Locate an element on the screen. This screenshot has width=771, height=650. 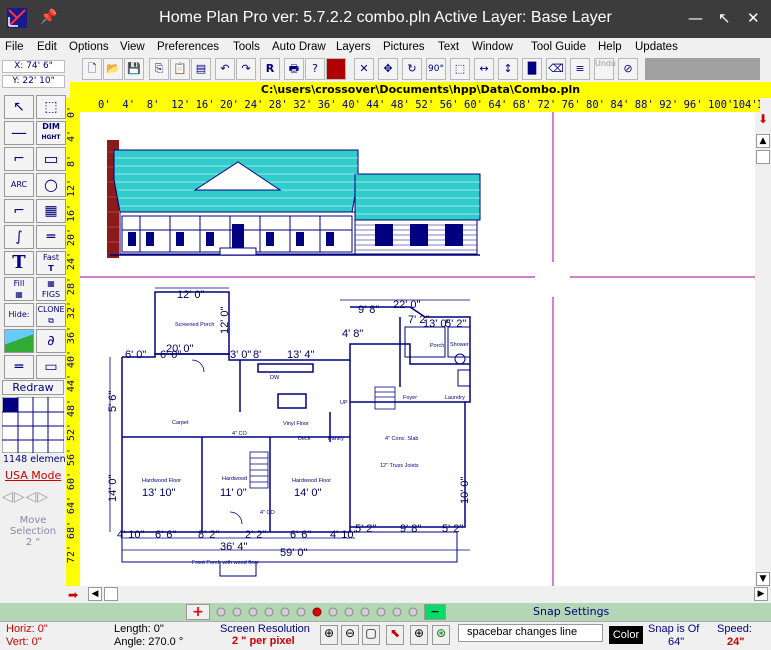
line-tool: — is located at coordinates (19, 133).